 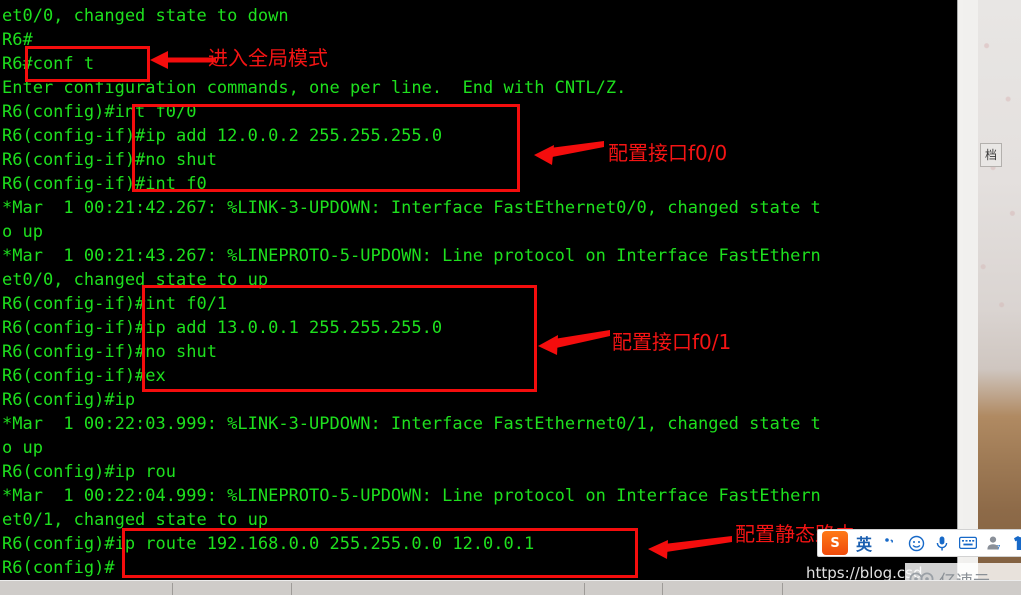 I want to click on window-side-tab: 档, so click(x=991, y=155).